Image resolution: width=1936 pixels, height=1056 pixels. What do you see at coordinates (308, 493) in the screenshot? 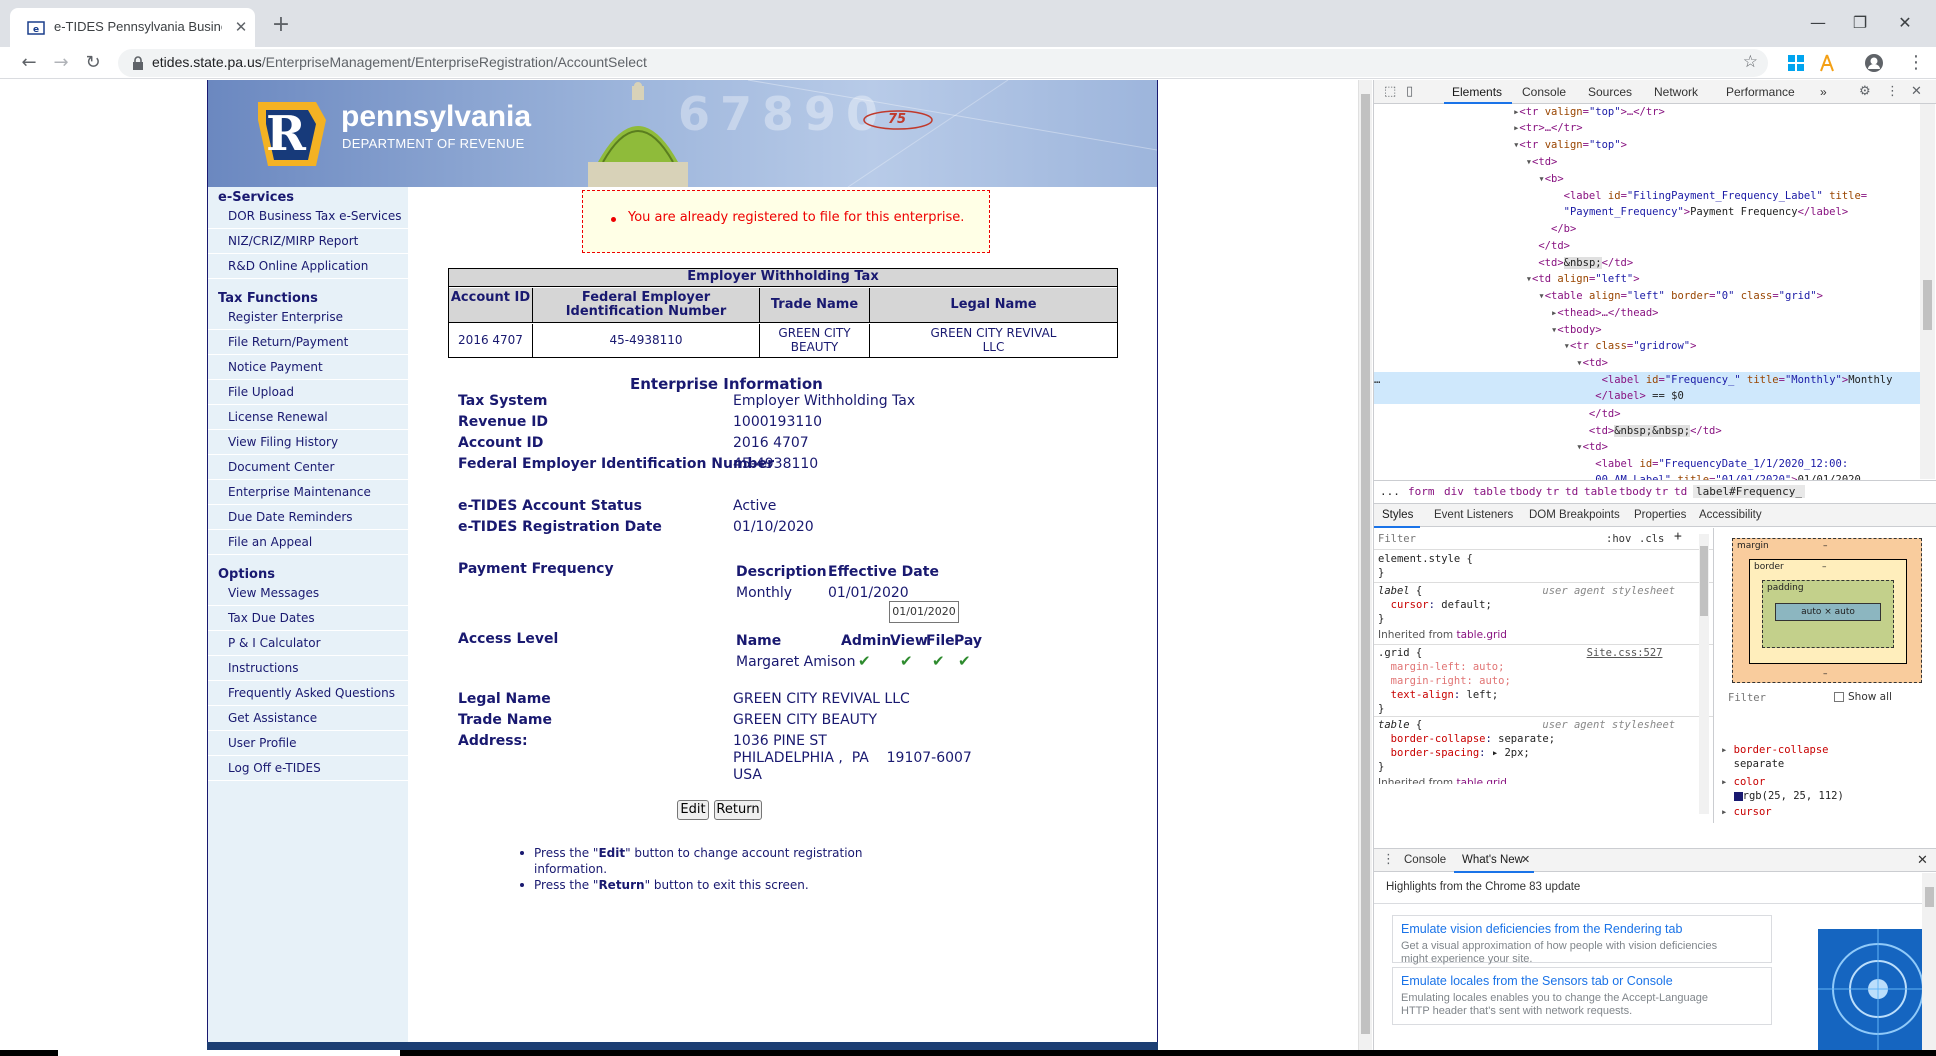
I see `sidebar-item-enterprise-maintenance: Enterprise Maintenance` at bounding box center [308, 493].